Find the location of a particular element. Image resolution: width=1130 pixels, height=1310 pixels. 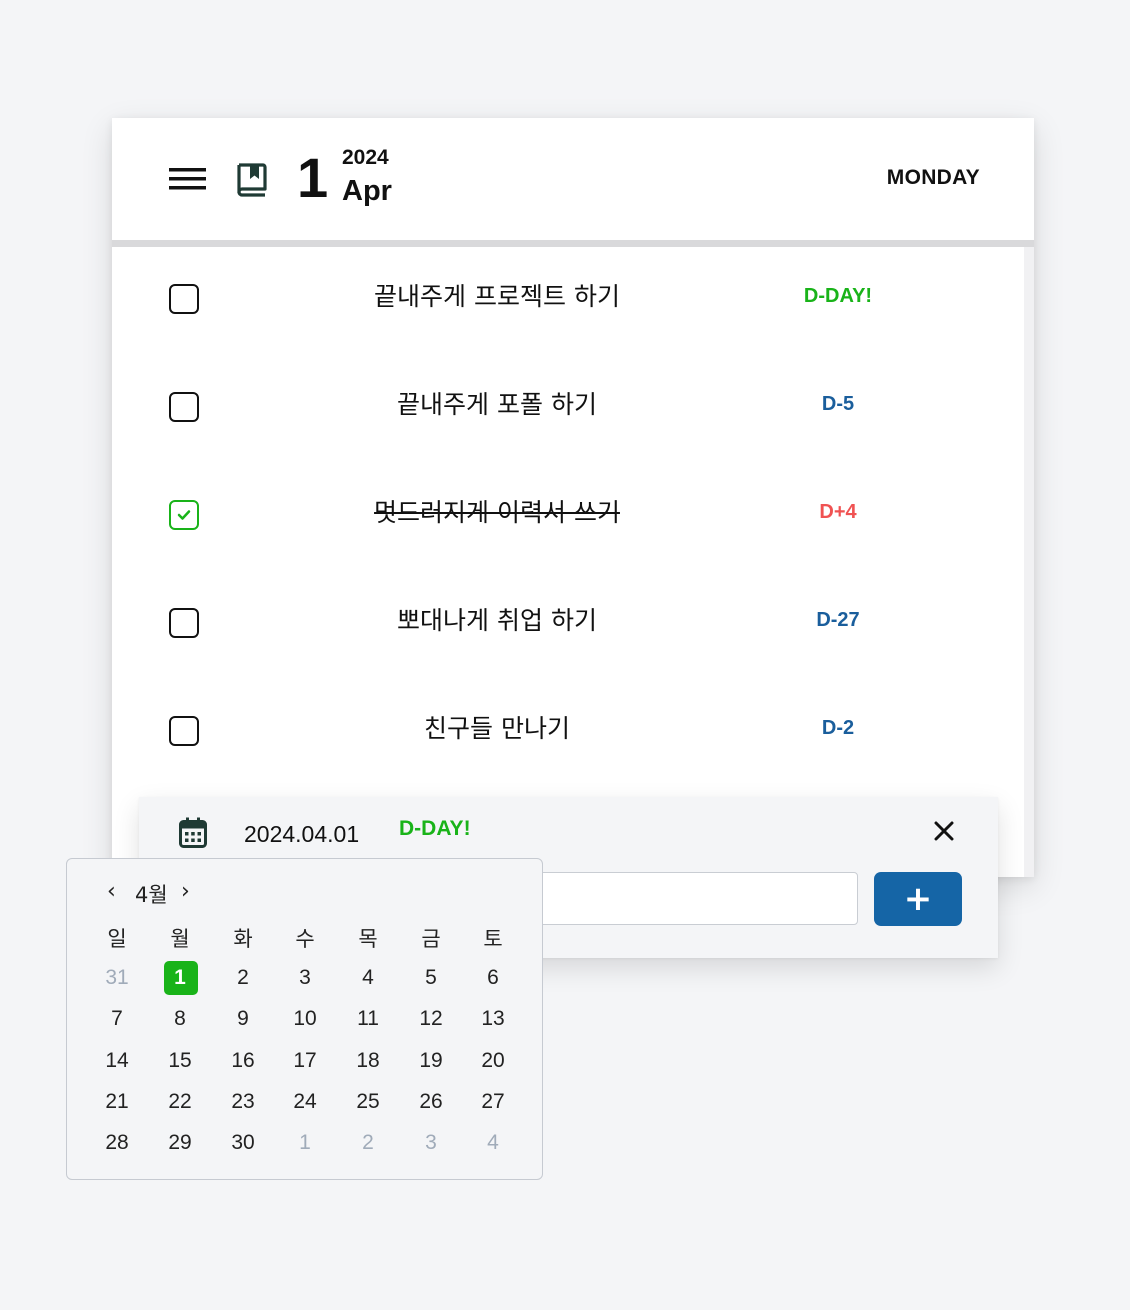

day-cell: 26 is located at coordinates (431, 1102).